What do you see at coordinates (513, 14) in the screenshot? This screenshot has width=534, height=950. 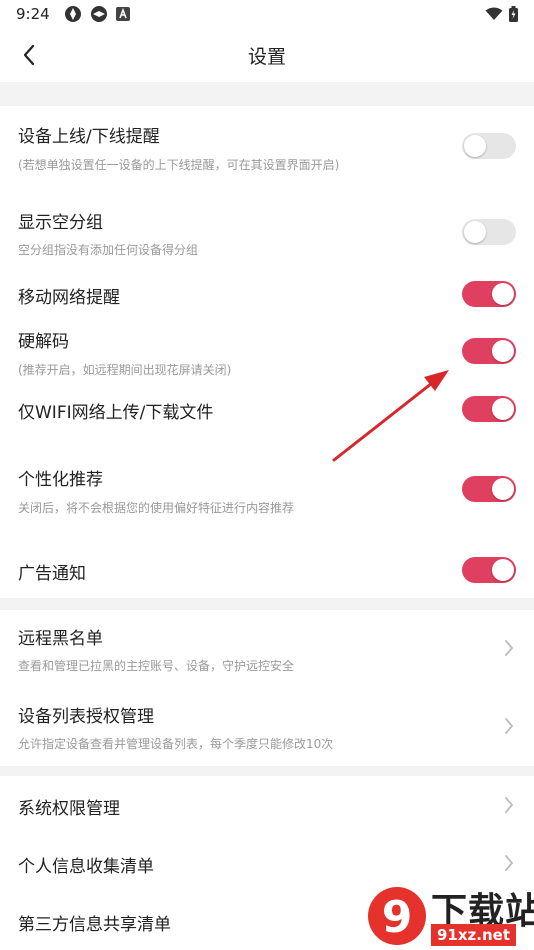 I see `battery-charging-icon` at bounding box center [513, 14].